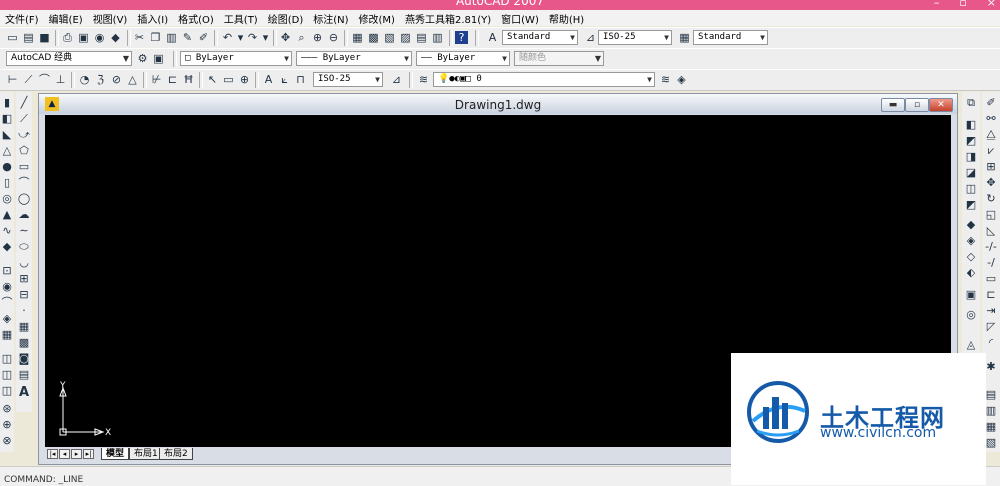 Image resolution: width=1000 pixels, height=486 pixels. I want to click on rotate-icon: ↻, so click(991, 199).